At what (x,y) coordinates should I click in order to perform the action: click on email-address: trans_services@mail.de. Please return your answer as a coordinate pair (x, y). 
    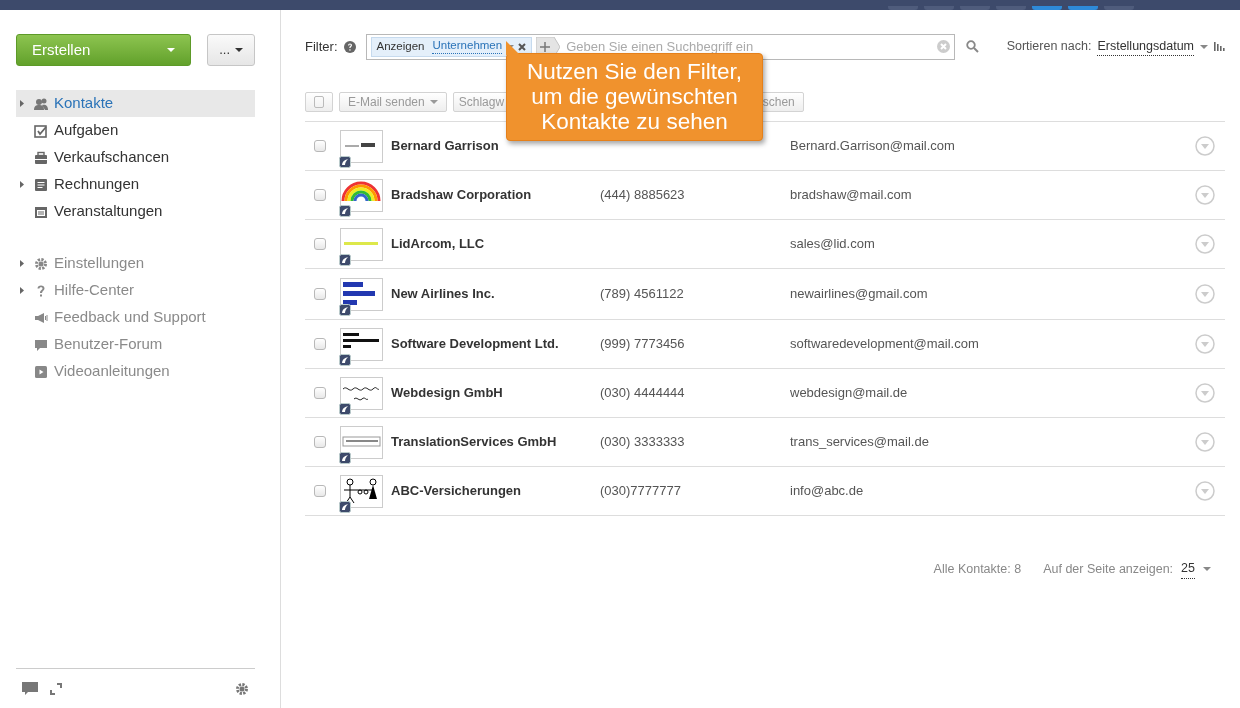
    Looking at the image, I should click on (859, 442).